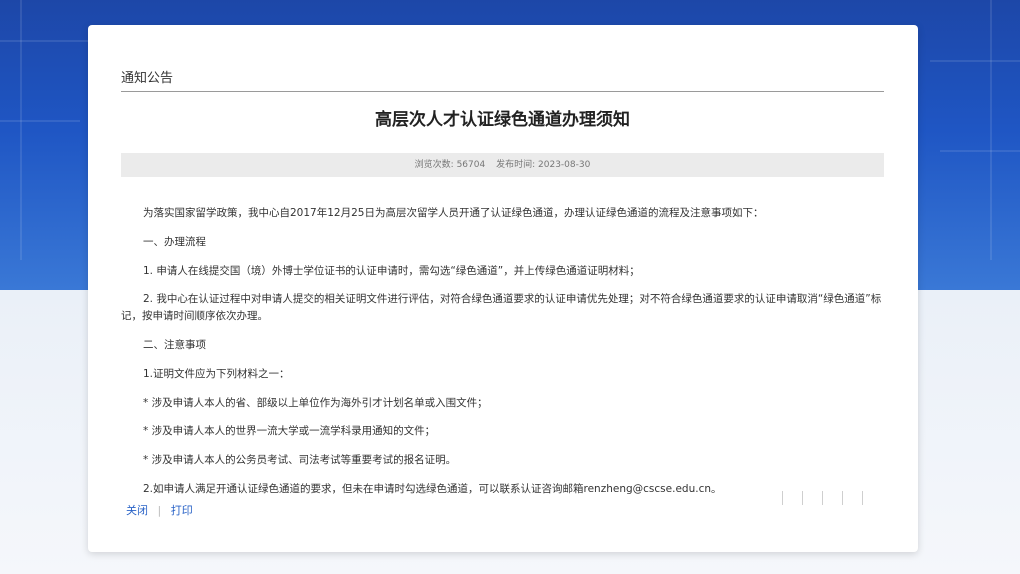  I want to click on views-info: 浏览次数: 56704, so click(450, 165).